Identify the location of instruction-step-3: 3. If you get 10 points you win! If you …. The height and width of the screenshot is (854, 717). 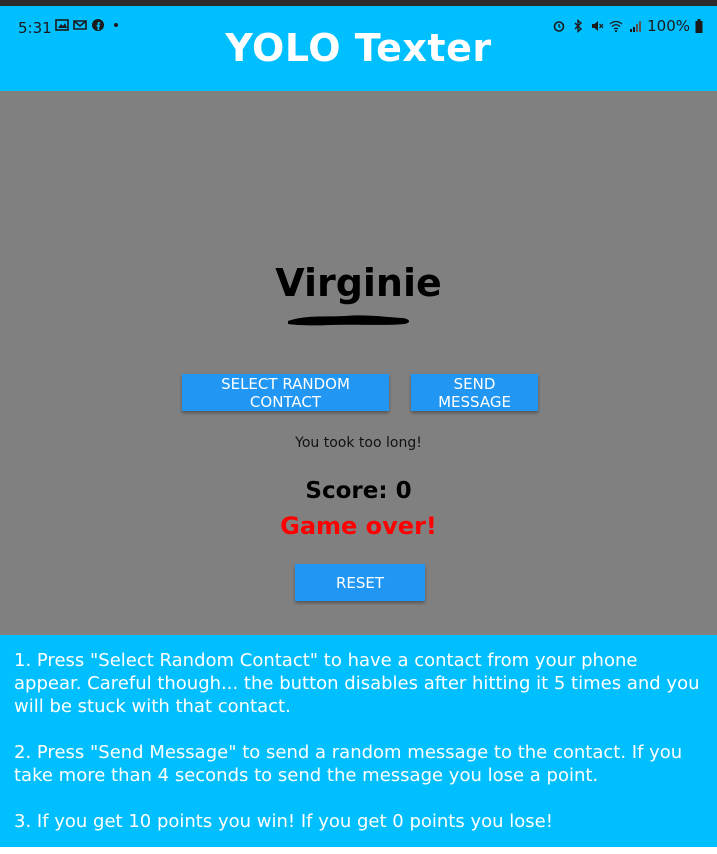
(283, 821).